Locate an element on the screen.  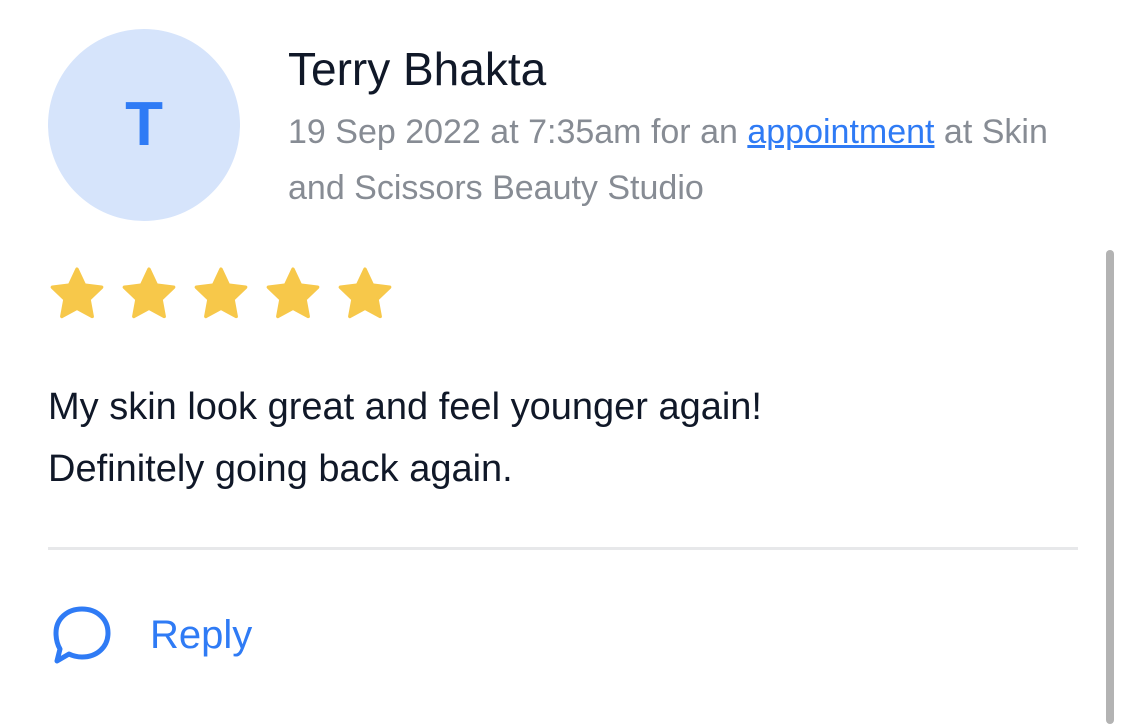
reply-label: Reply is located at coordinates (201, 635).